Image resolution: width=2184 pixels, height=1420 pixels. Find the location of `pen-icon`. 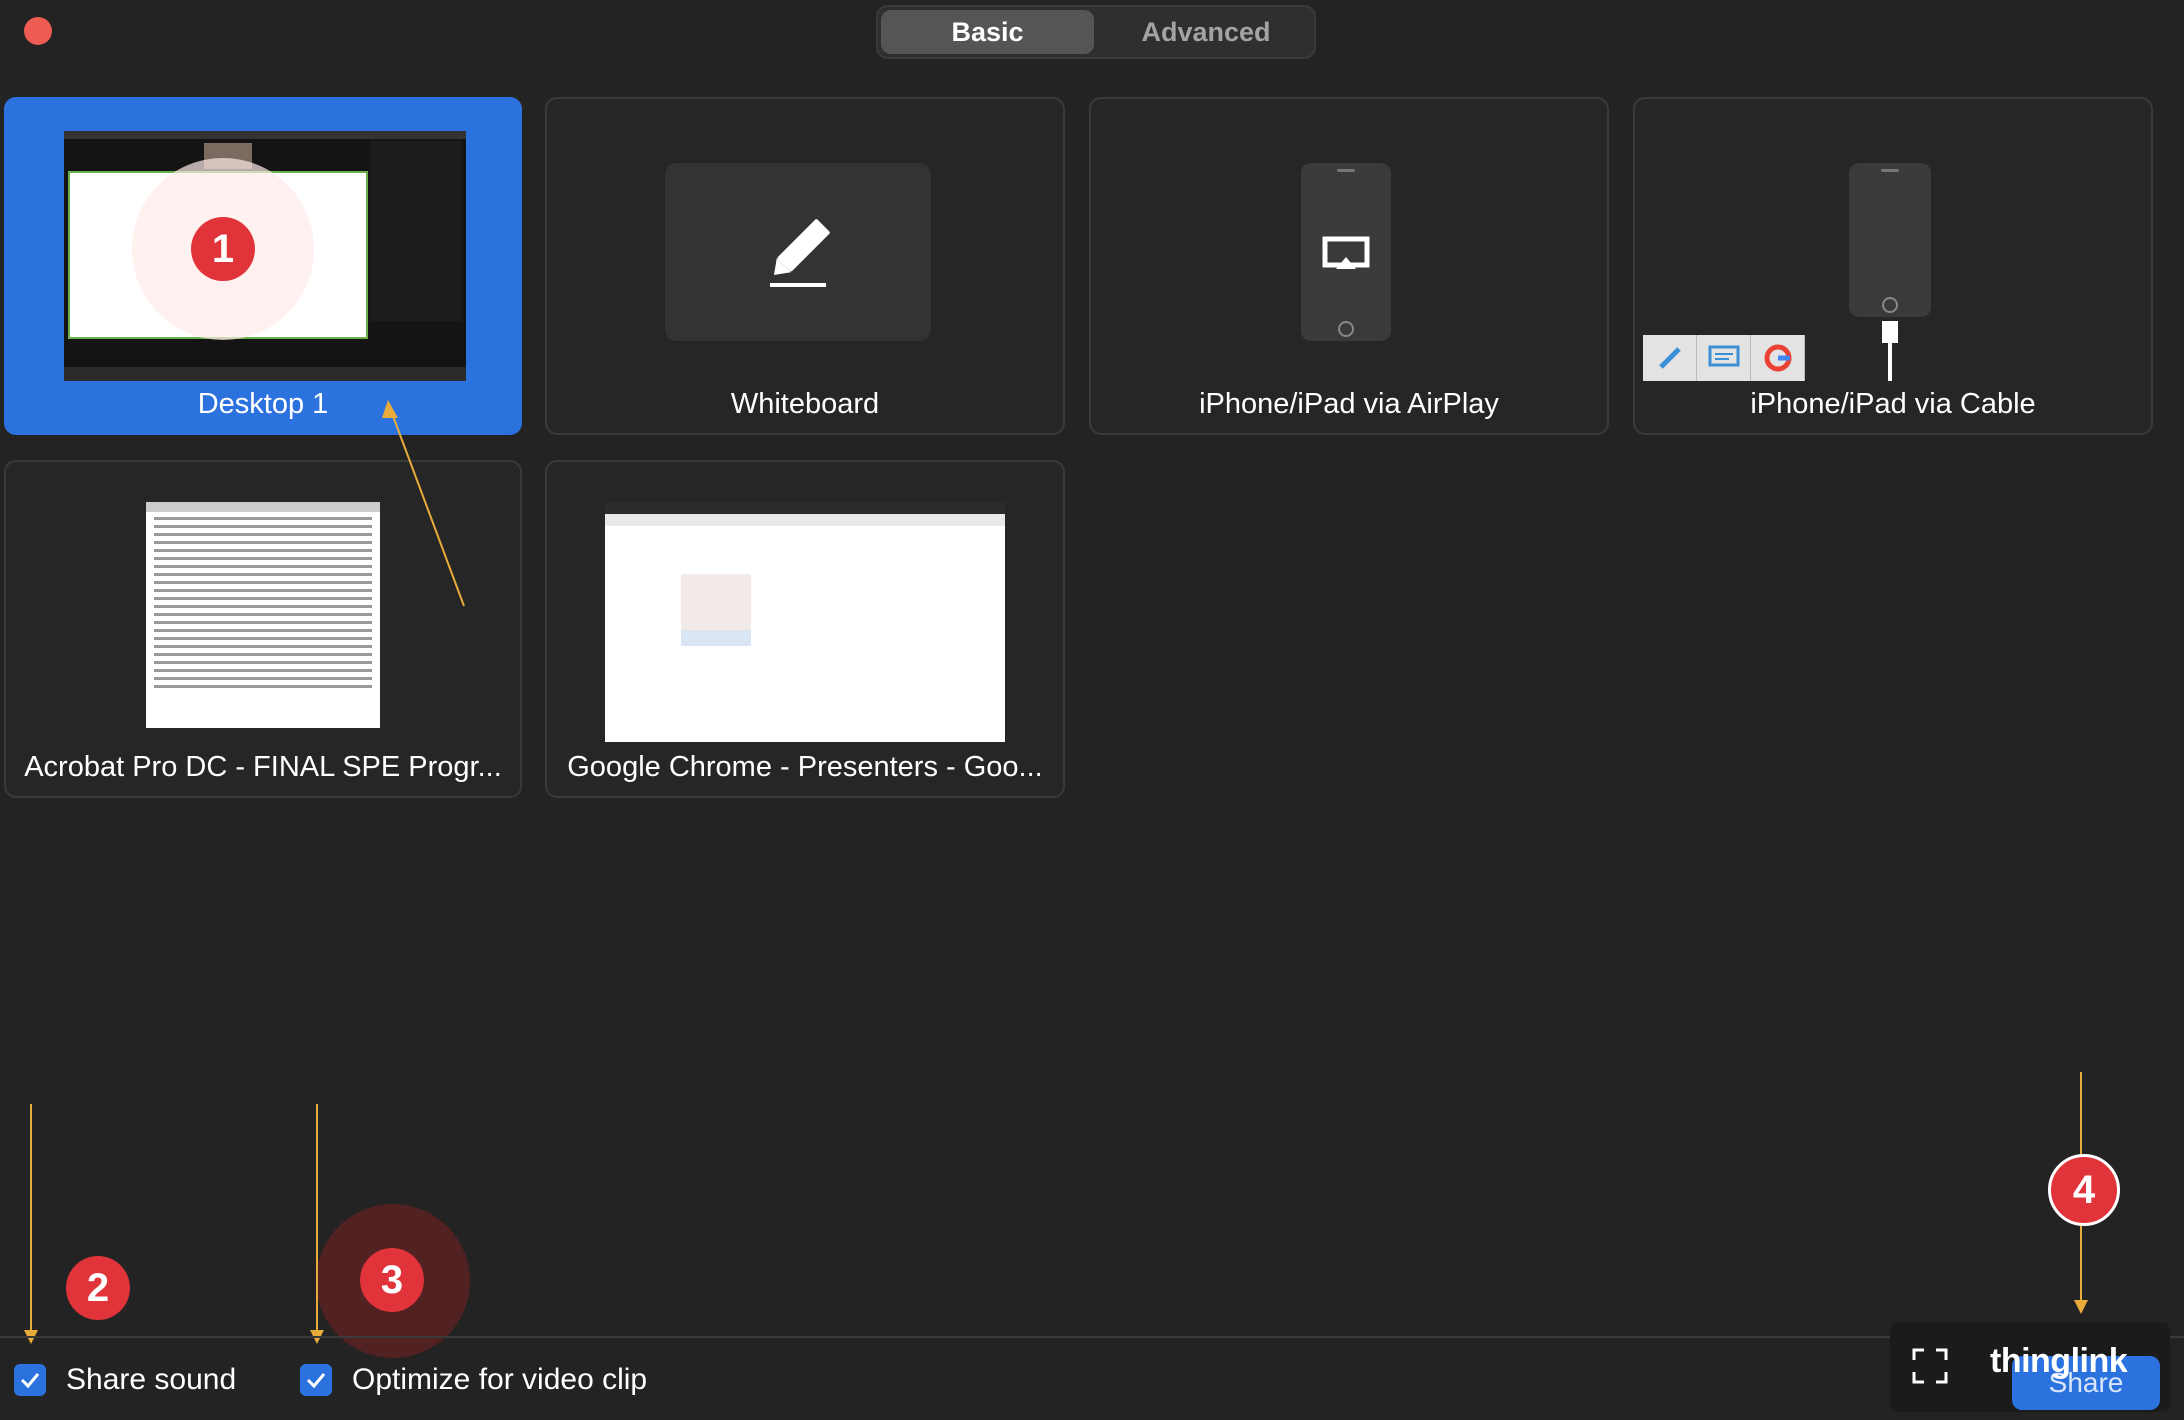

pen-icon is located at coordinates (1670, 358).